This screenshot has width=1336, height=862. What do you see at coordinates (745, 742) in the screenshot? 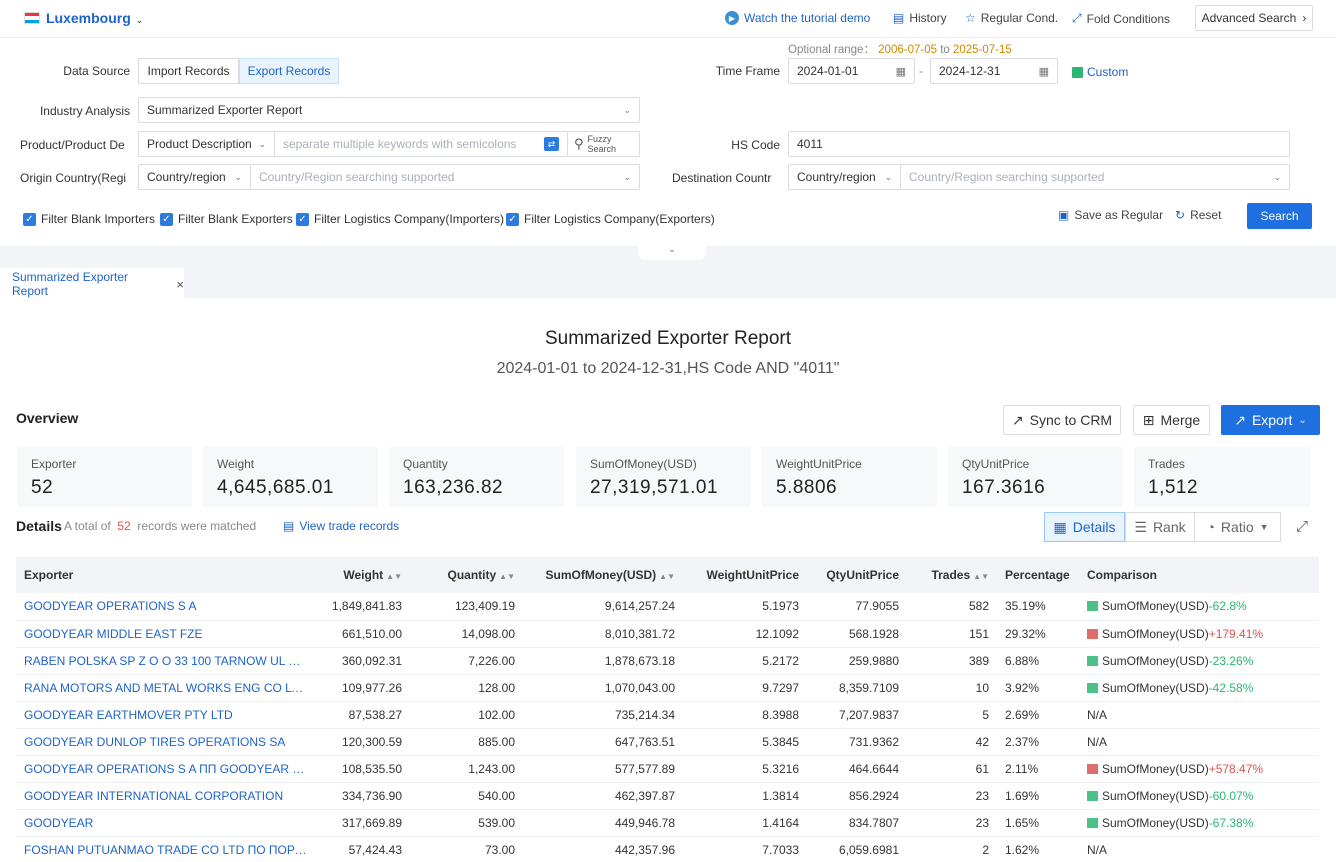
I see `weight-unit-price-cell: 5.3845` at bounding box center [745, 742].